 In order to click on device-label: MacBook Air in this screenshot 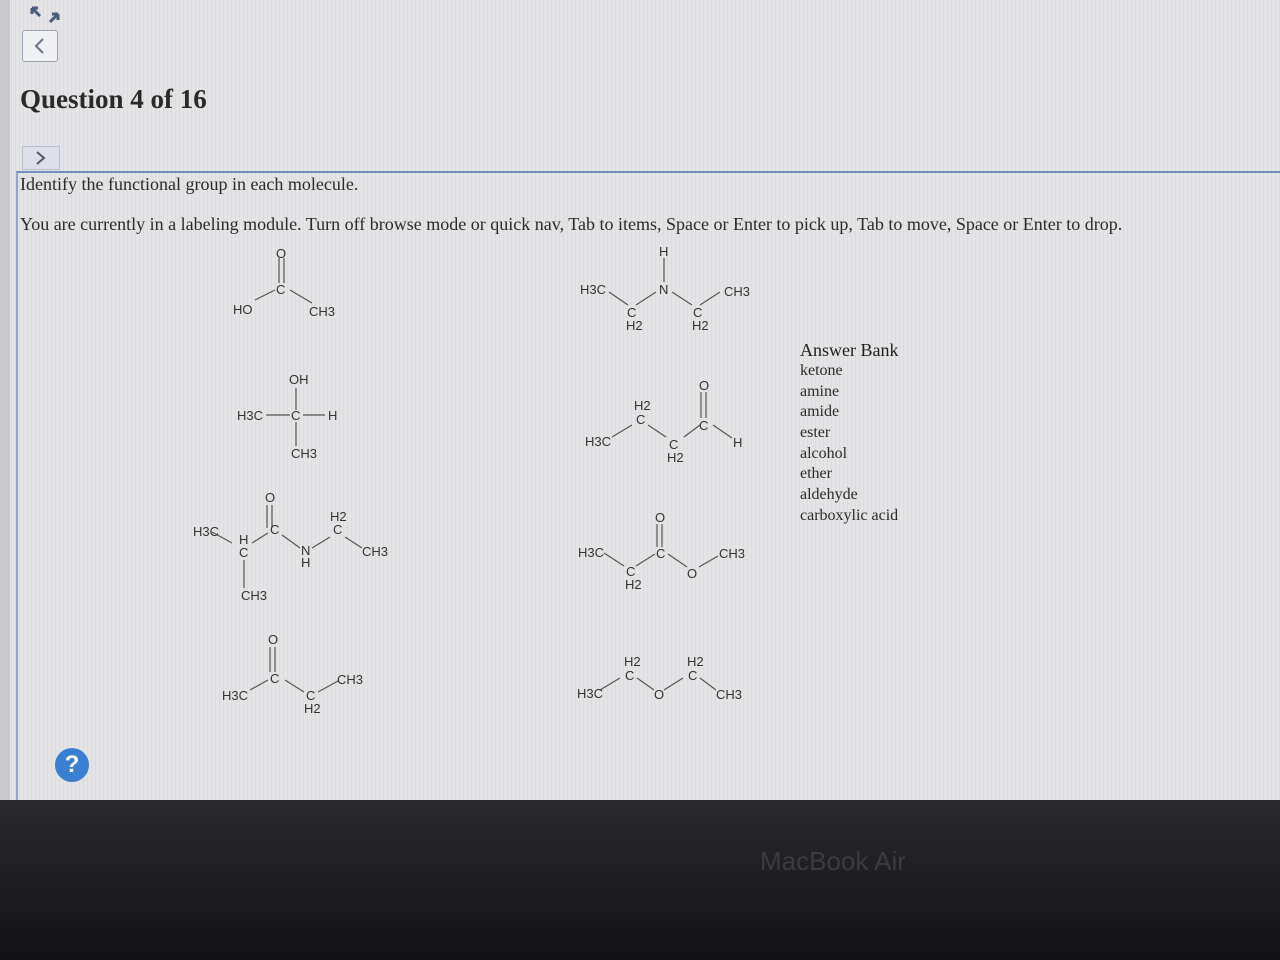, I will do `click(833, 861)`.